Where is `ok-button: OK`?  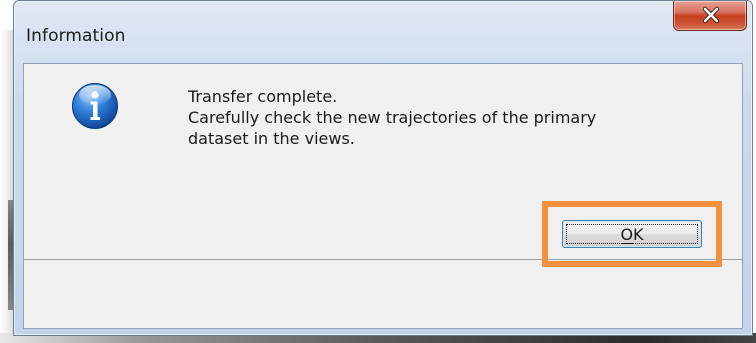 ok-button: OK is located at coordinates (632, 234).